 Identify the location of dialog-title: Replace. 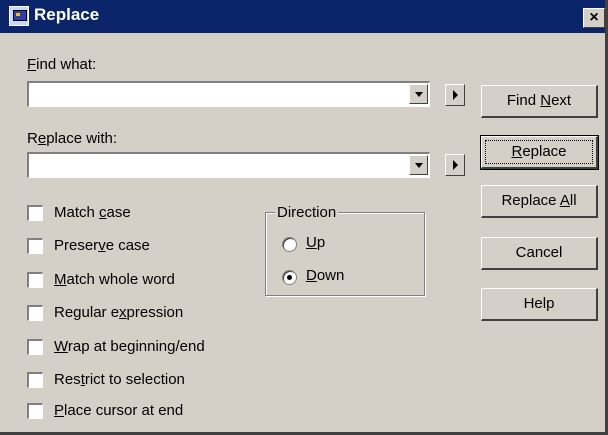
(67, 14).